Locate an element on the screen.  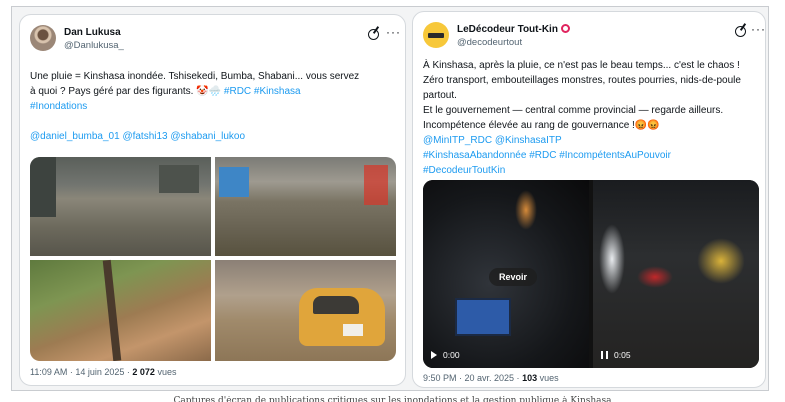
mention-links: @MinITP_RDC @KinshasaITP is located at coordinates (593, 140).